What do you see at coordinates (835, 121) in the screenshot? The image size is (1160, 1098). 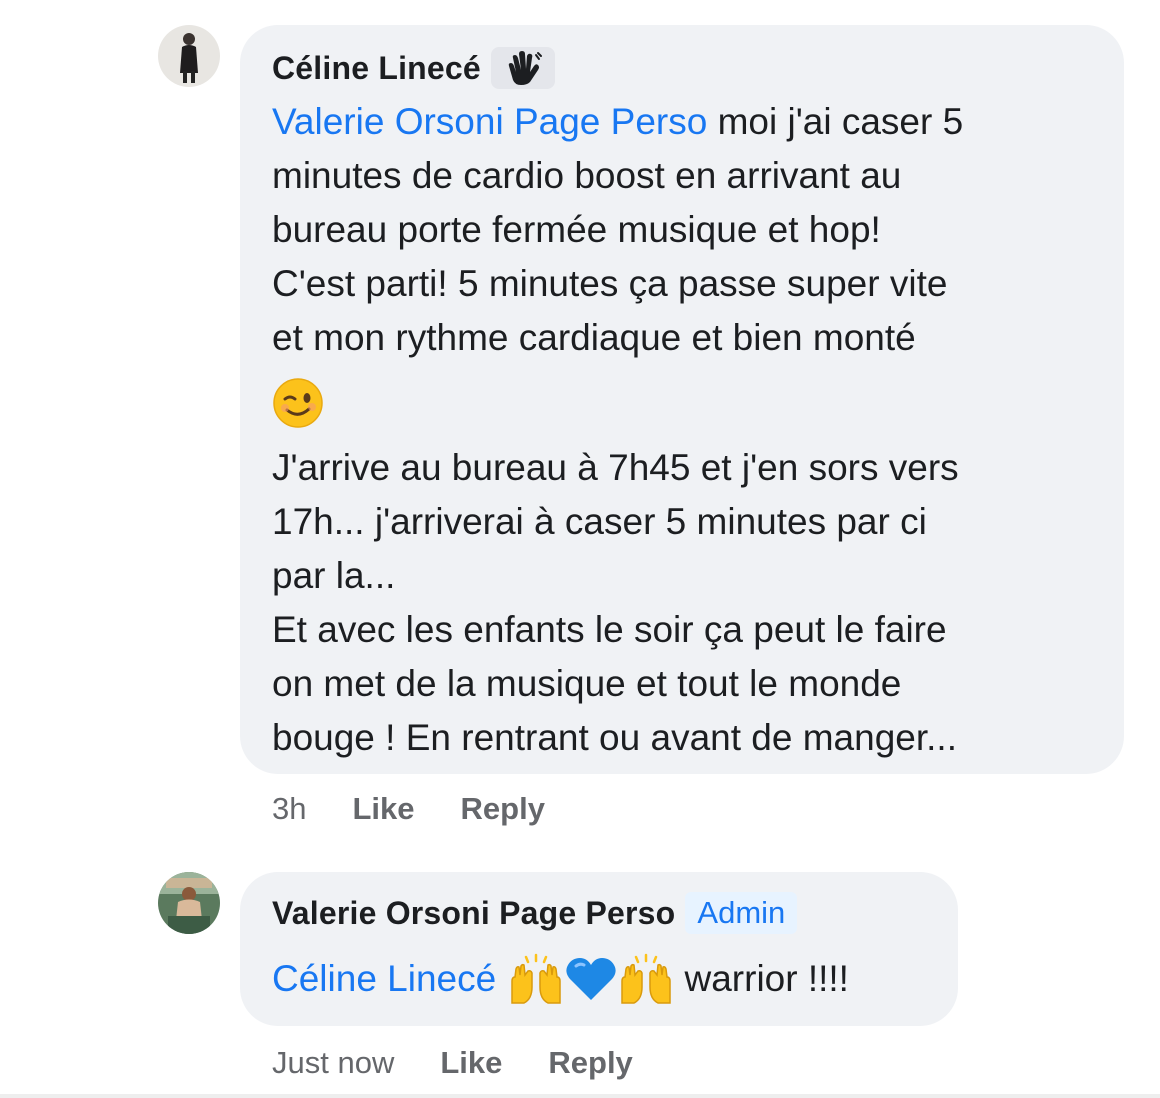 I see `comment-text: moi j'ai caser 5` at bounding box center [835, 121].